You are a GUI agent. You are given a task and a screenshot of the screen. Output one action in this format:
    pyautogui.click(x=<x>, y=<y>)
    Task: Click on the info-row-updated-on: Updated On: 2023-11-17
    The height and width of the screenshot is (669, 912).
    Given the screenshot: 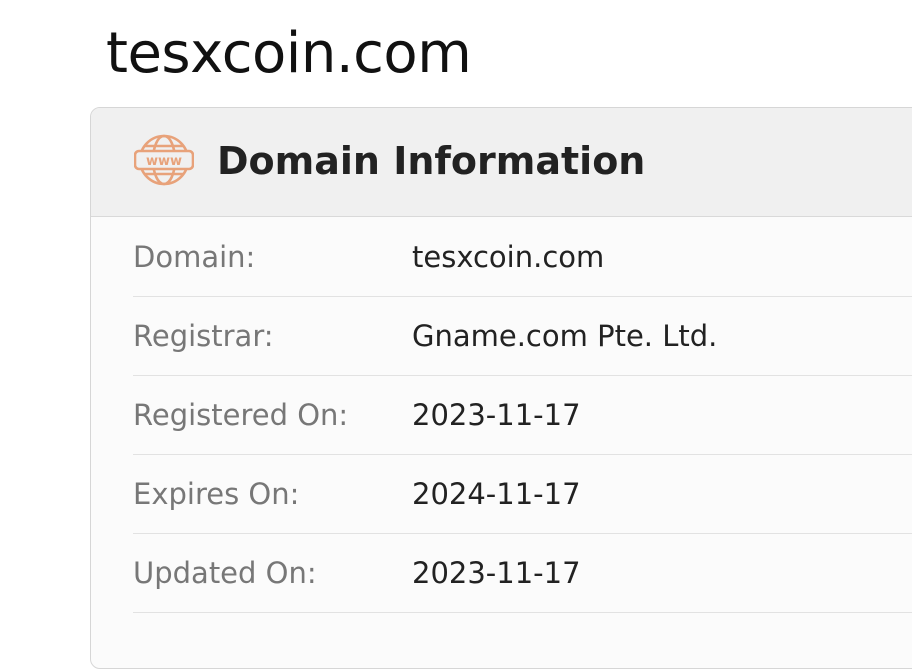 What is the action you would take?
    pyautogui.click(x=522, y=573)
    